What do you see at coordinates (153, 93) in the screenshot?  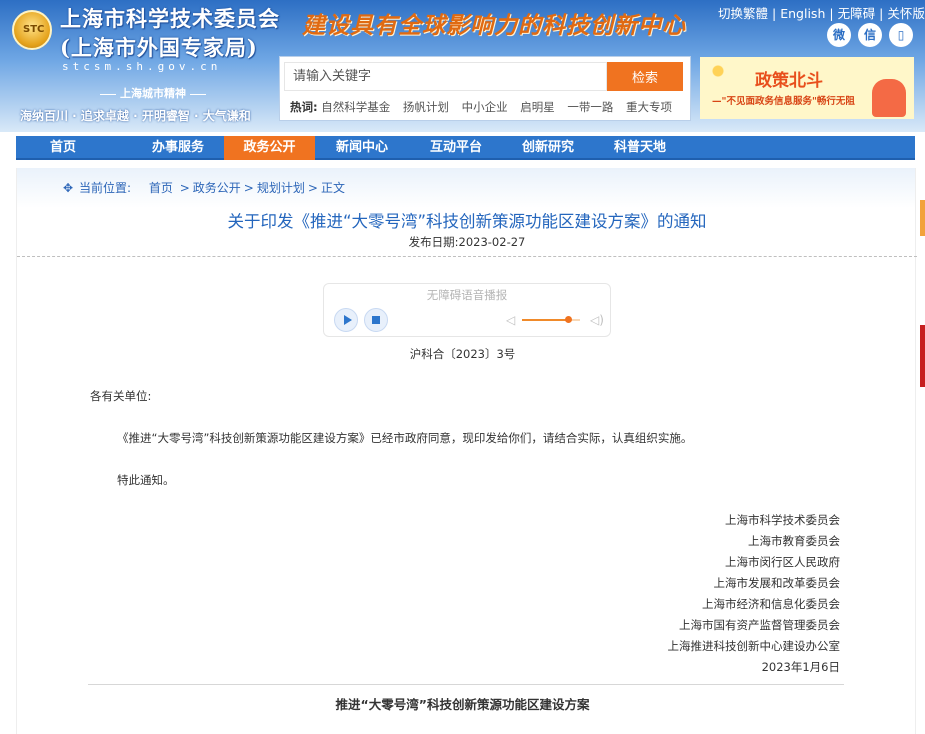 I see `spirit-title: 上海城市精神` at bounding box center [153, 93].